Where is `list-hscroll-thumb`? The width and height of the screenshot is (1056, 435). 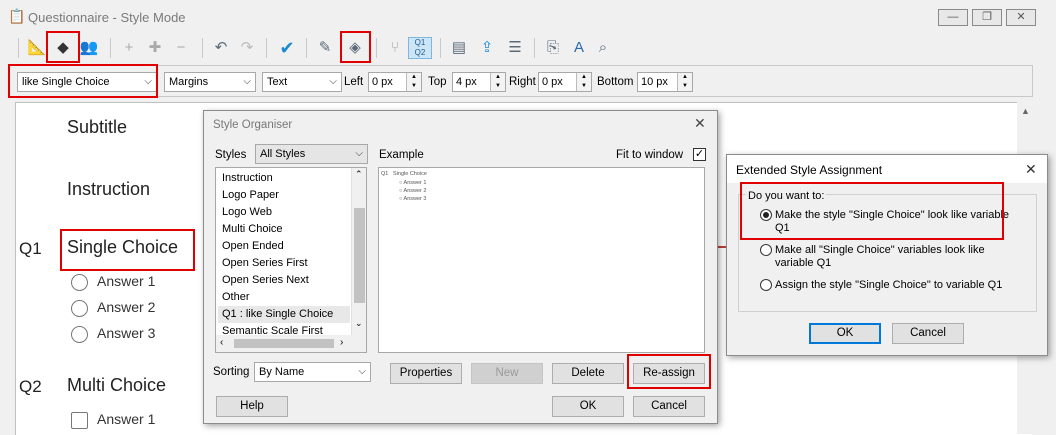 list-hscroll-thumb is located at coordinates (284, 343).